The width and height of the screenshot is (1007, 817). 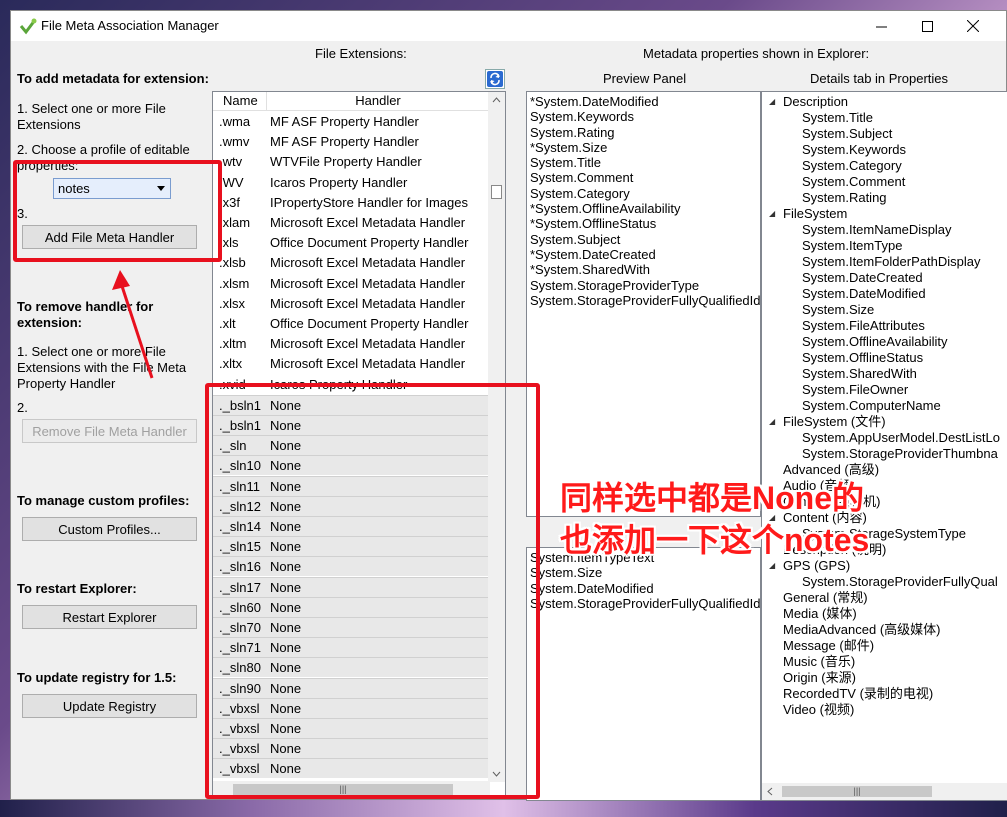 What do you see at coordinates (351, 364) in the screenshot?
I see `table-row: .xltx Microsoft Excel Metadata Handler` at bounding box center [351, 364].